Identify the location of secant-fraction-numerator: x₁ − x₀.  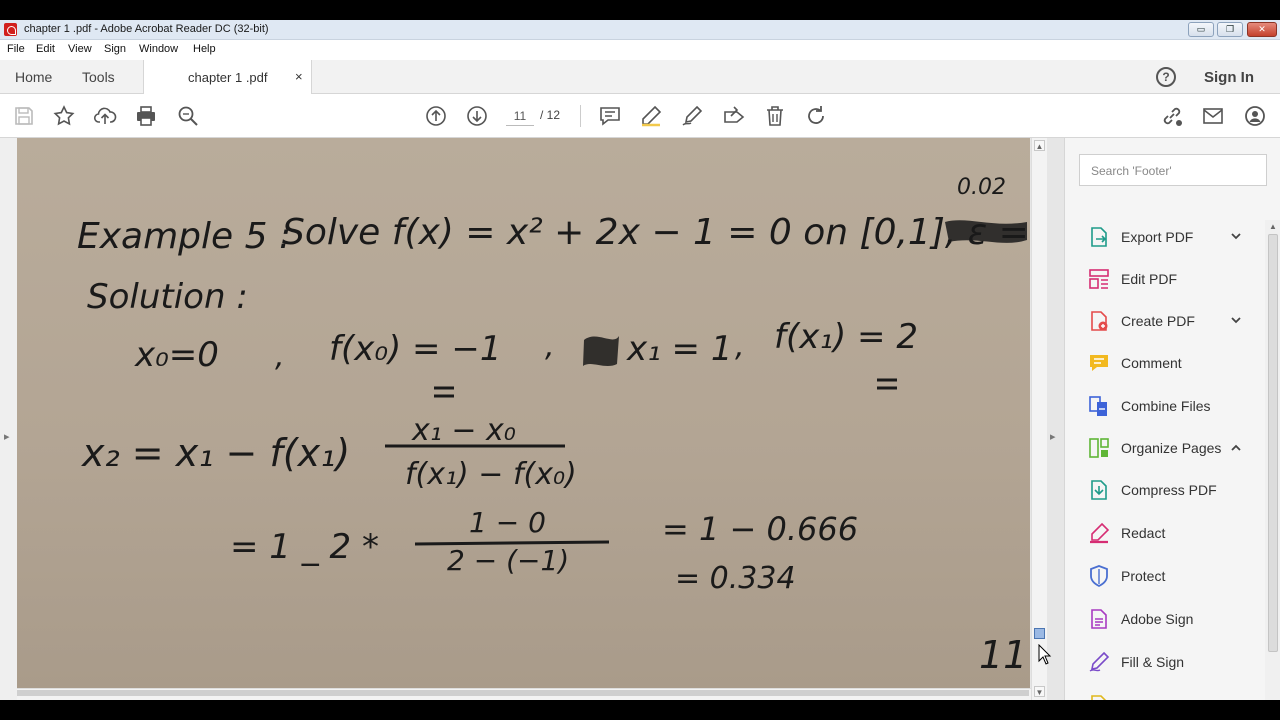
(463, 430).